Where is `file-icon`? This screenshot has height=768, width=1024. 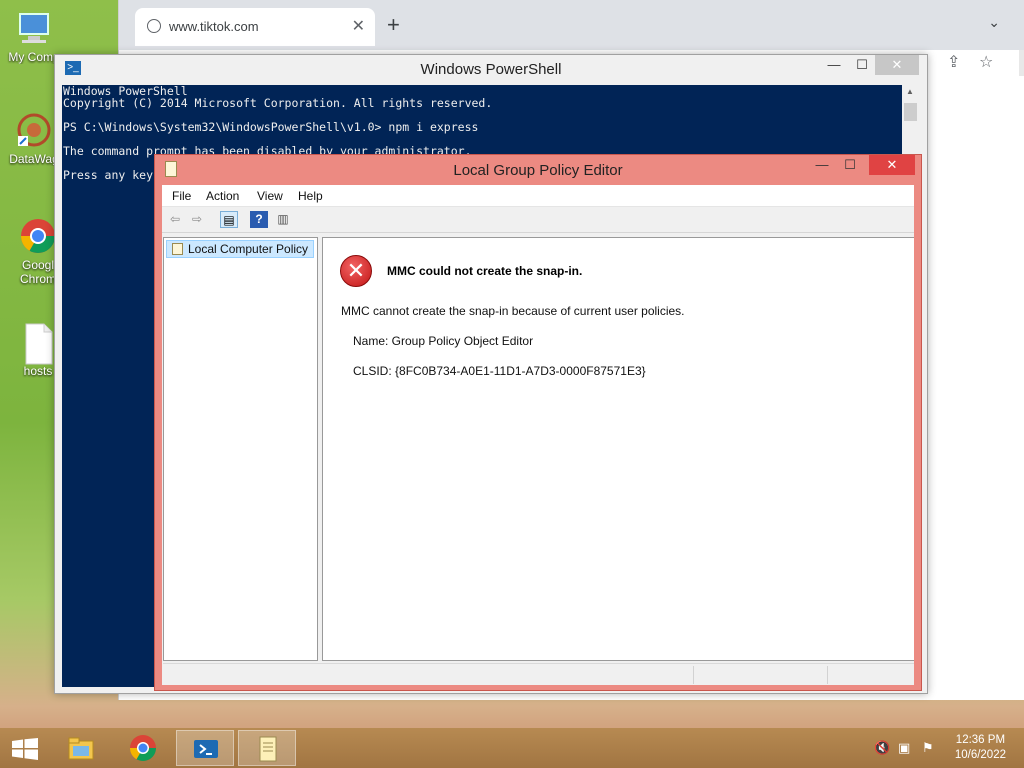 file-icon is located at coordinates (38, 343).